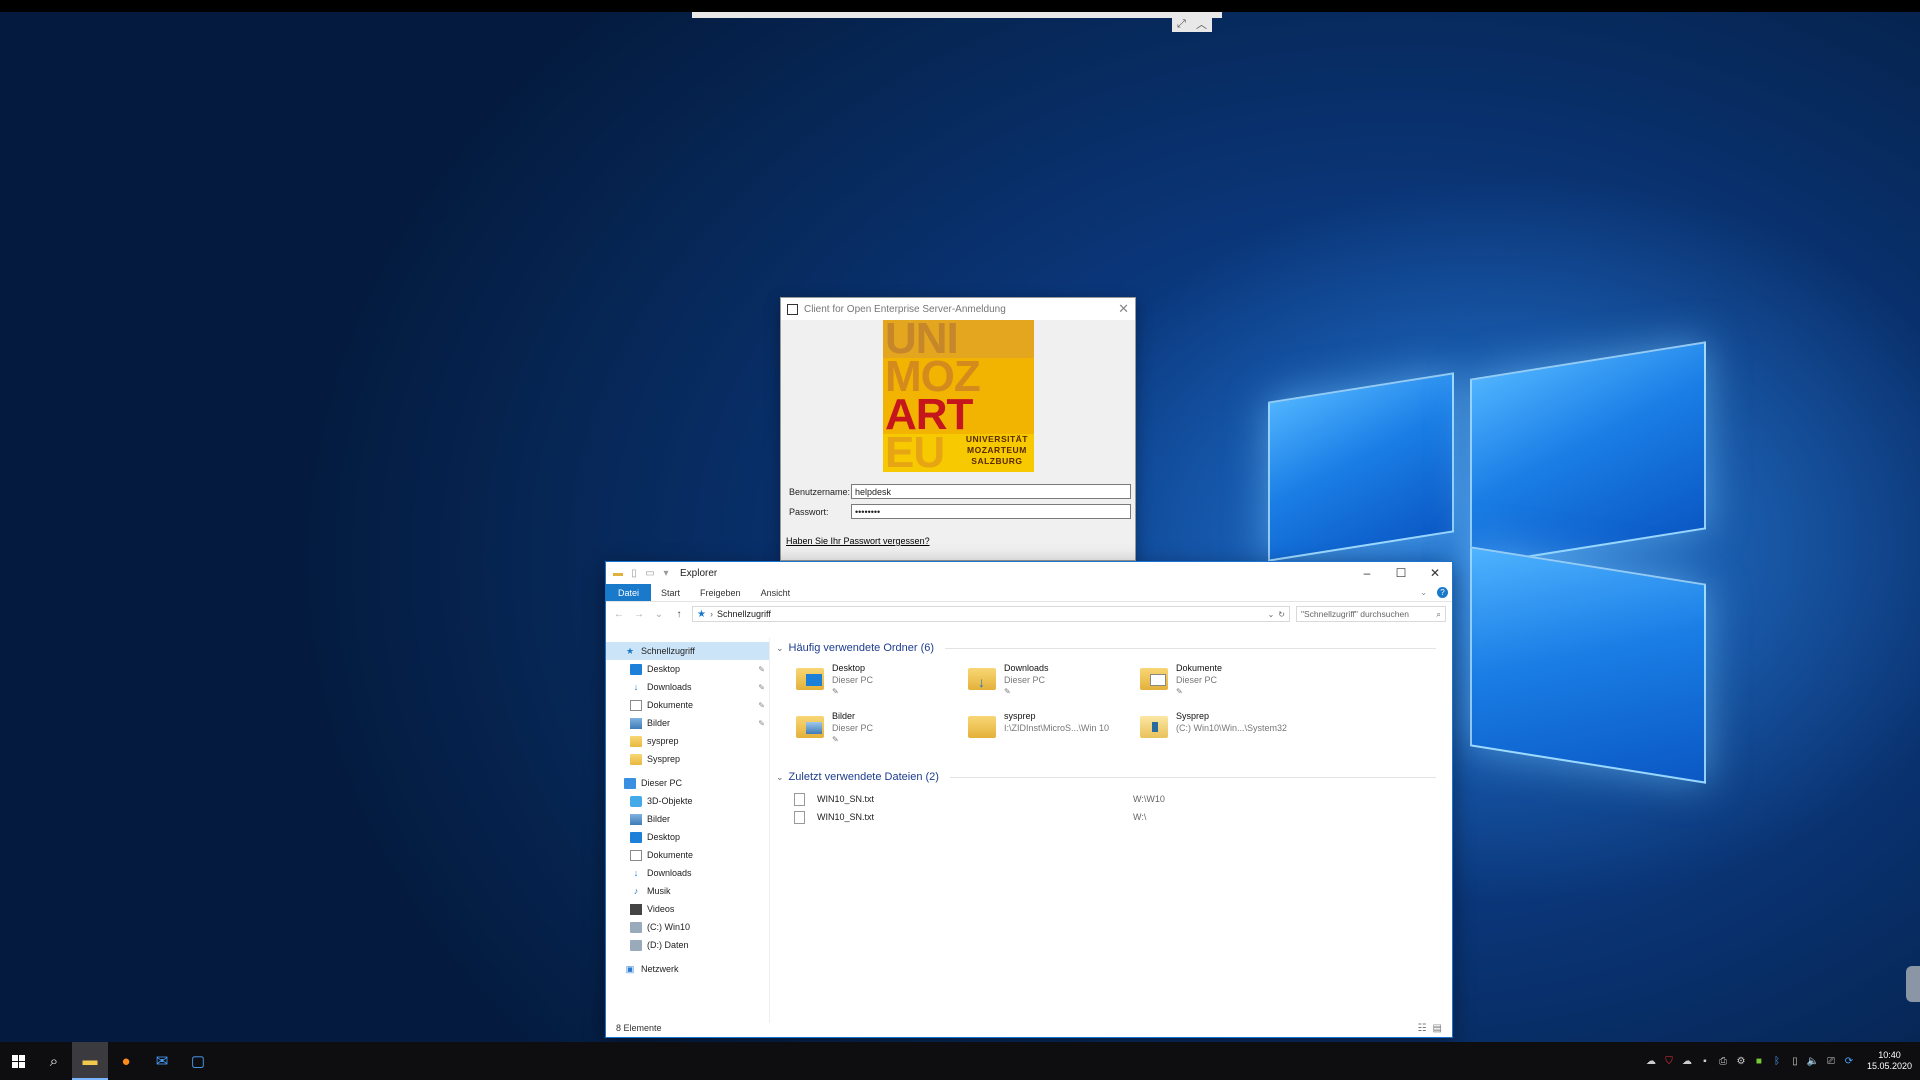  I want to click on logo-sub-line: MOZARTEUM, so click(997, 450).